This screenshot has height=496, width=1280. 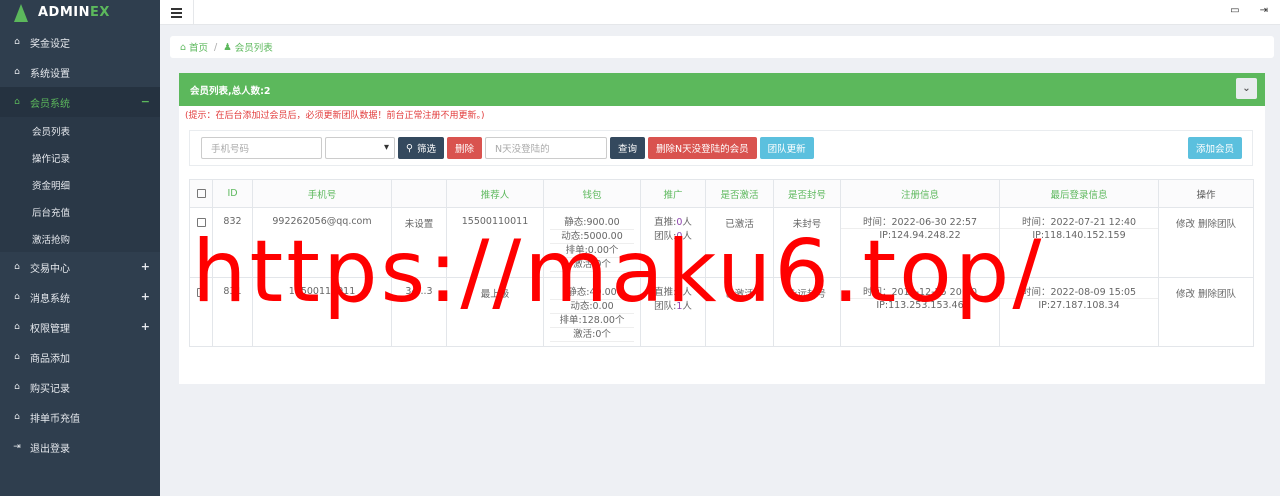 What do you see at coordinates (1234, 10) in the screenshot?
I see `laptop-icon: ▭` at bounding box center [1234, 10].